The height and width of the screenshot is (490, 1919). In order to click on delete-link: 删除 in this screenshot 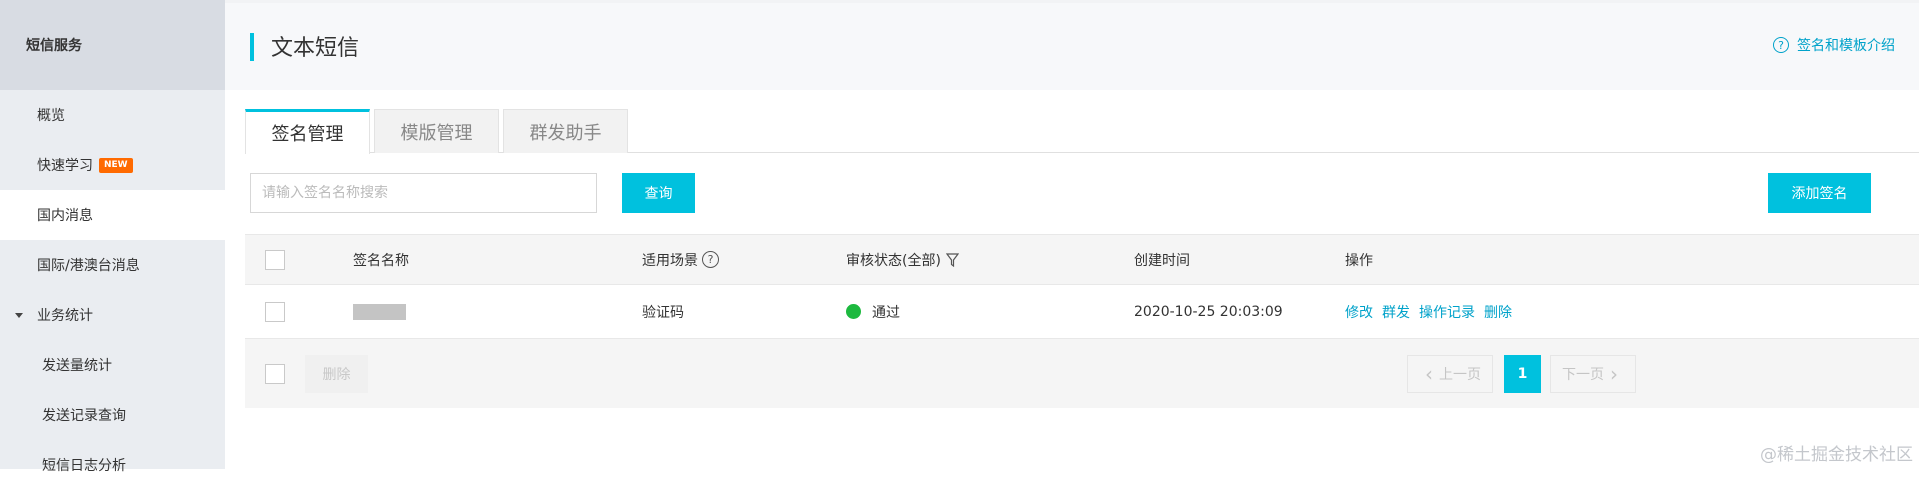, I will do `click(1498, 312)`.